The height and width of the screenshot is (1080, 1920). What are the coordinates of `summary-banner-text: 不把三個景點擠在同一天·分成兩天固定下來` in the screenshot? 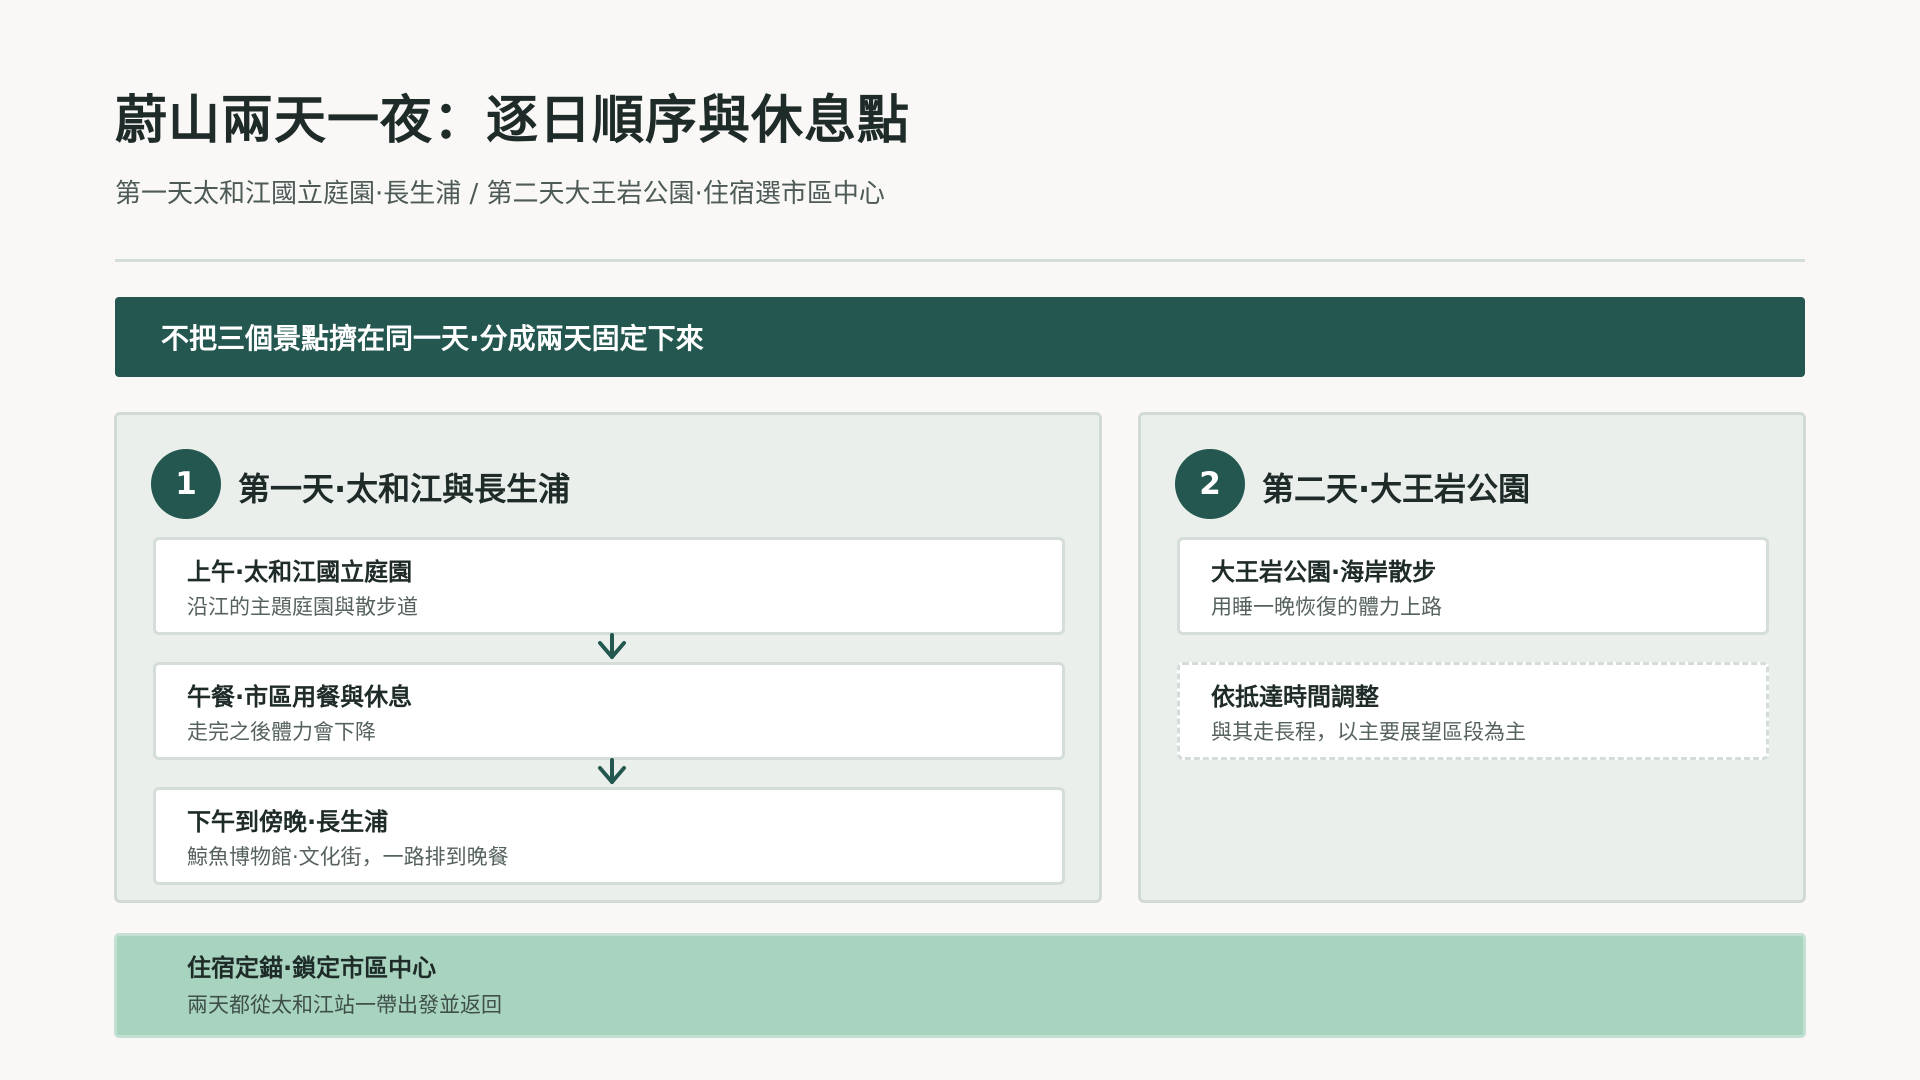 It's located at (432, 338).